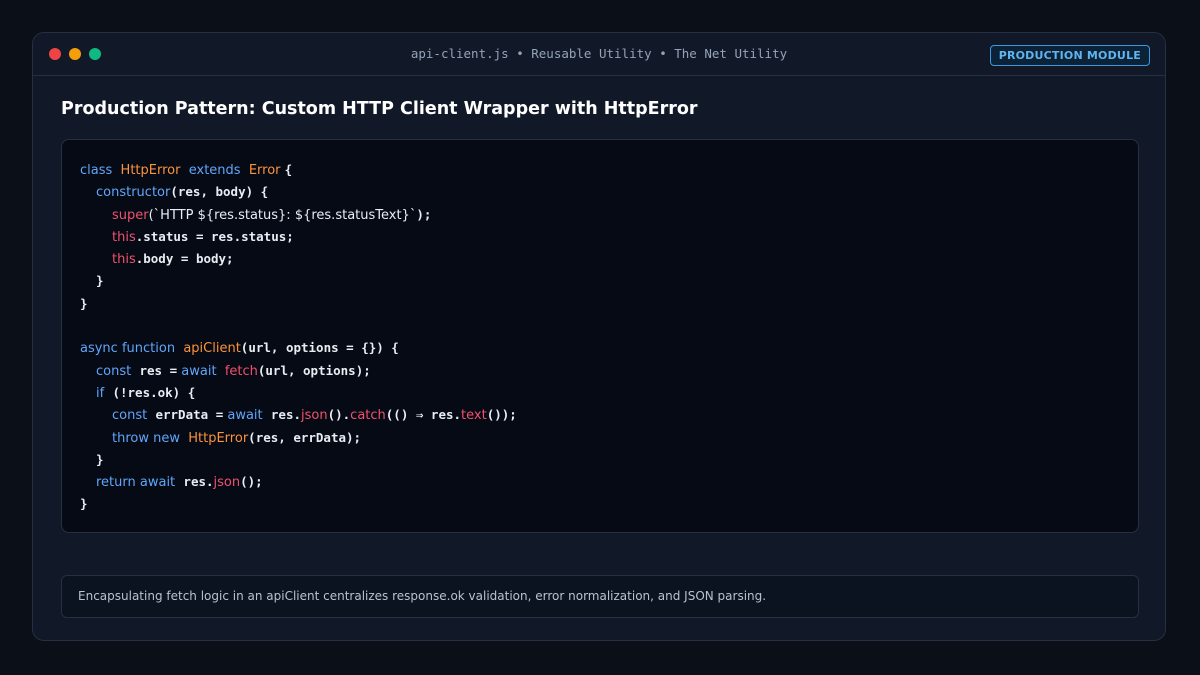  I want to click on code-line-1: class HttpError extends Error {, so click(600, 170).